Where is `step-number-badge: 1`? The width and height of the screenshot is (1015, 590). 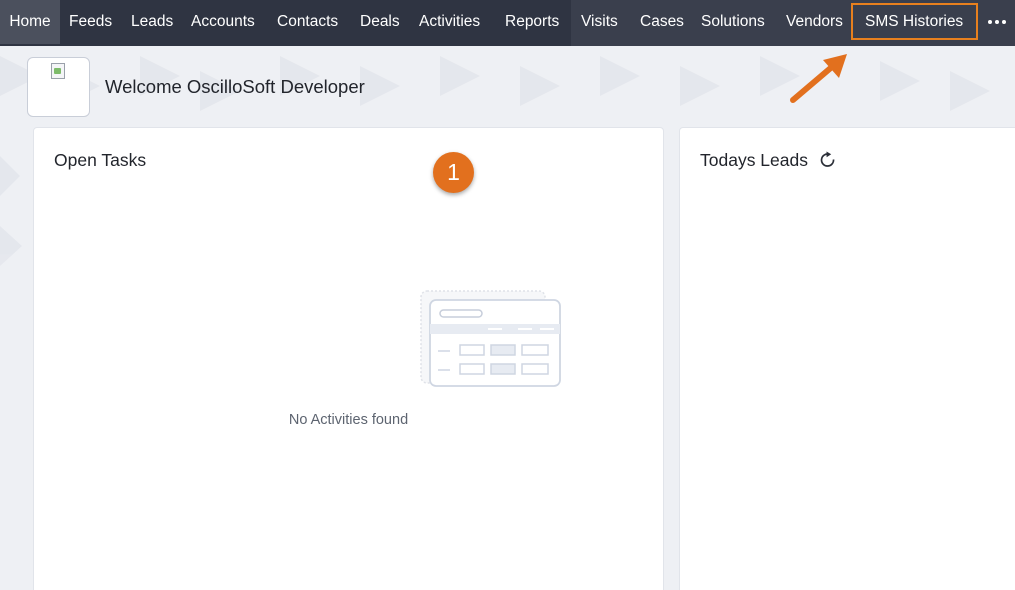 step-number-badge: 1 is located at coordinates (453, 172).